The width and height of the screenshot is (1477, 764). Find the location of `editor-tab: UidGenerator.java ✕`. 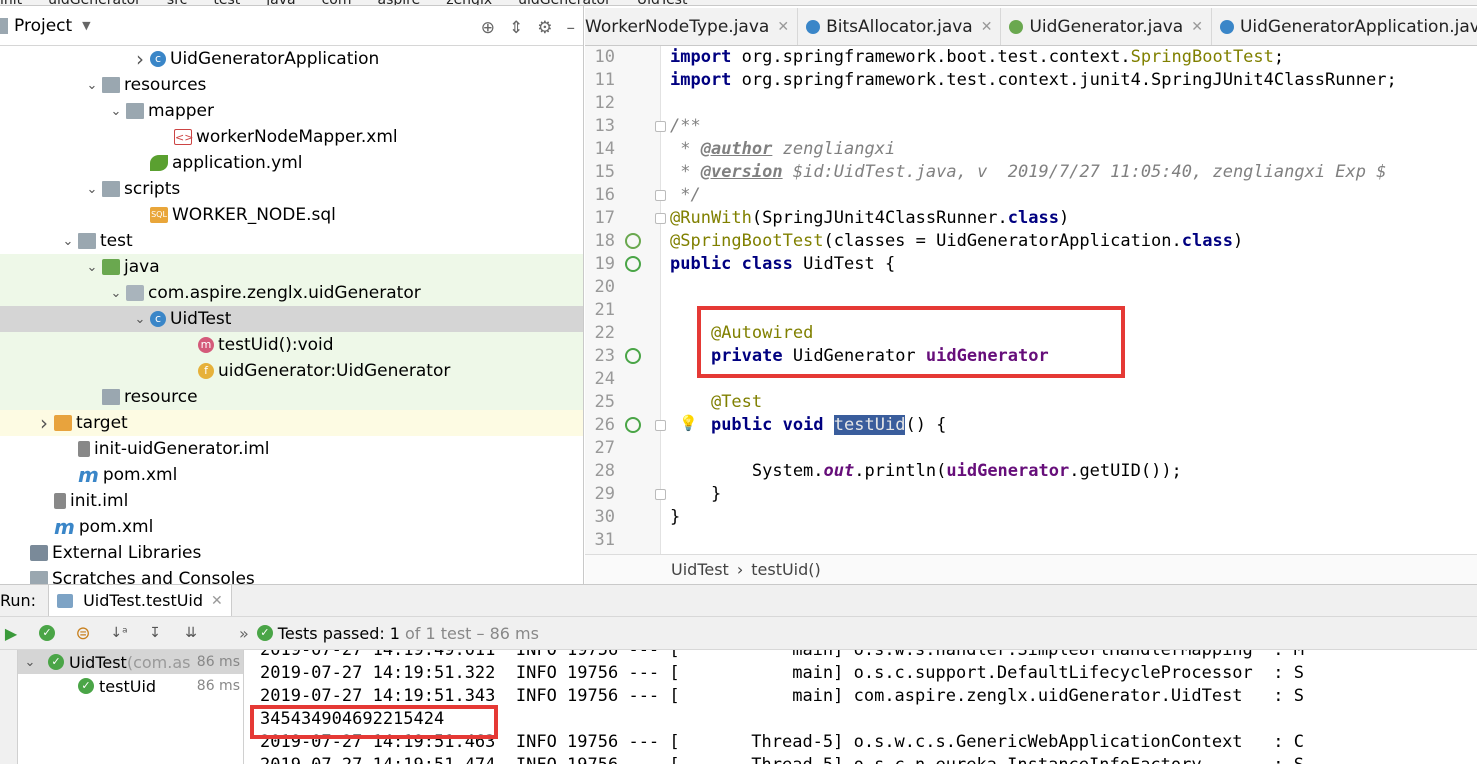

editor-tab: UidGenerator.java ✕ is located at coordinates (1106, 26).